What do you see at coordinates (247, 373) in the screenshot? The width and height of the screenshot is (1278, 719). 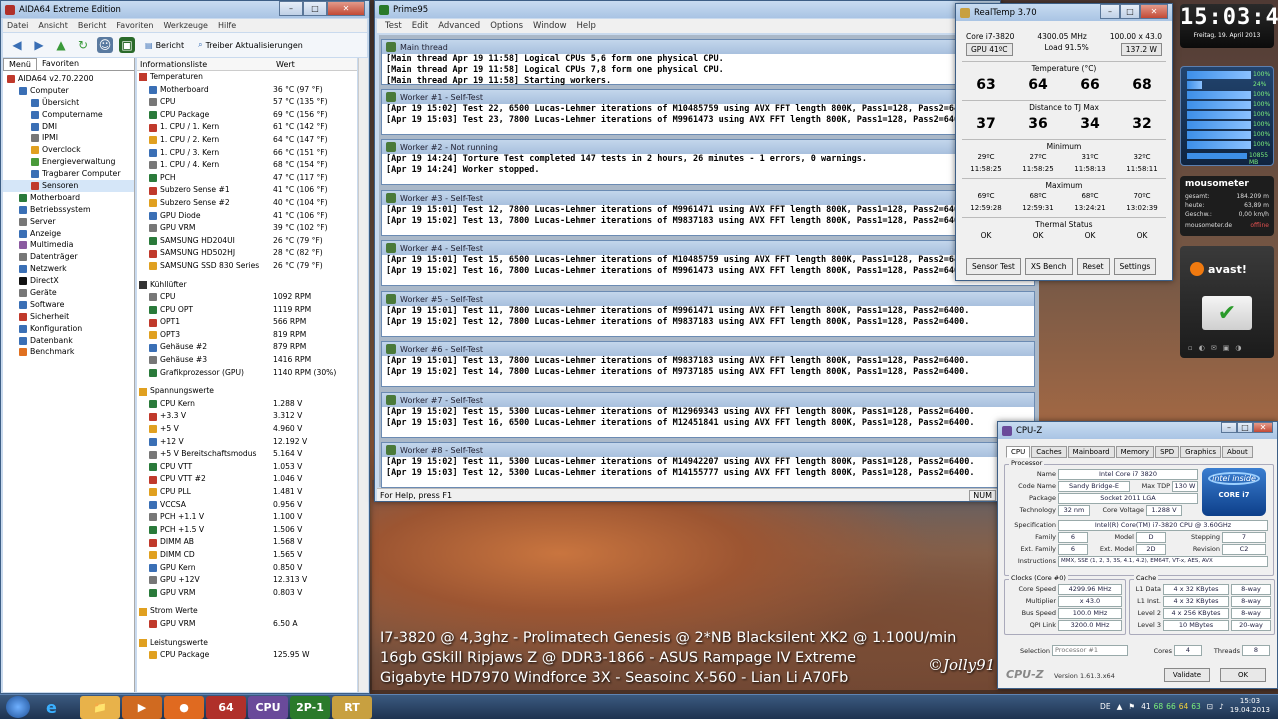 I see `sensor-row: Grafikprozessor (GPU) 1140 RPM (30%)` at bounding box center [247, 373].